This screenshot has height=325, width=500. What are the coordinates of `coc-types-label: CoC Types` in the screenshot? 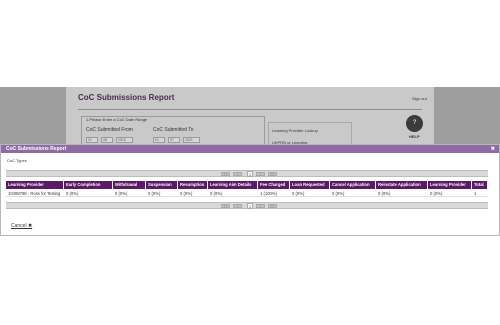 It's located at (17, 160).